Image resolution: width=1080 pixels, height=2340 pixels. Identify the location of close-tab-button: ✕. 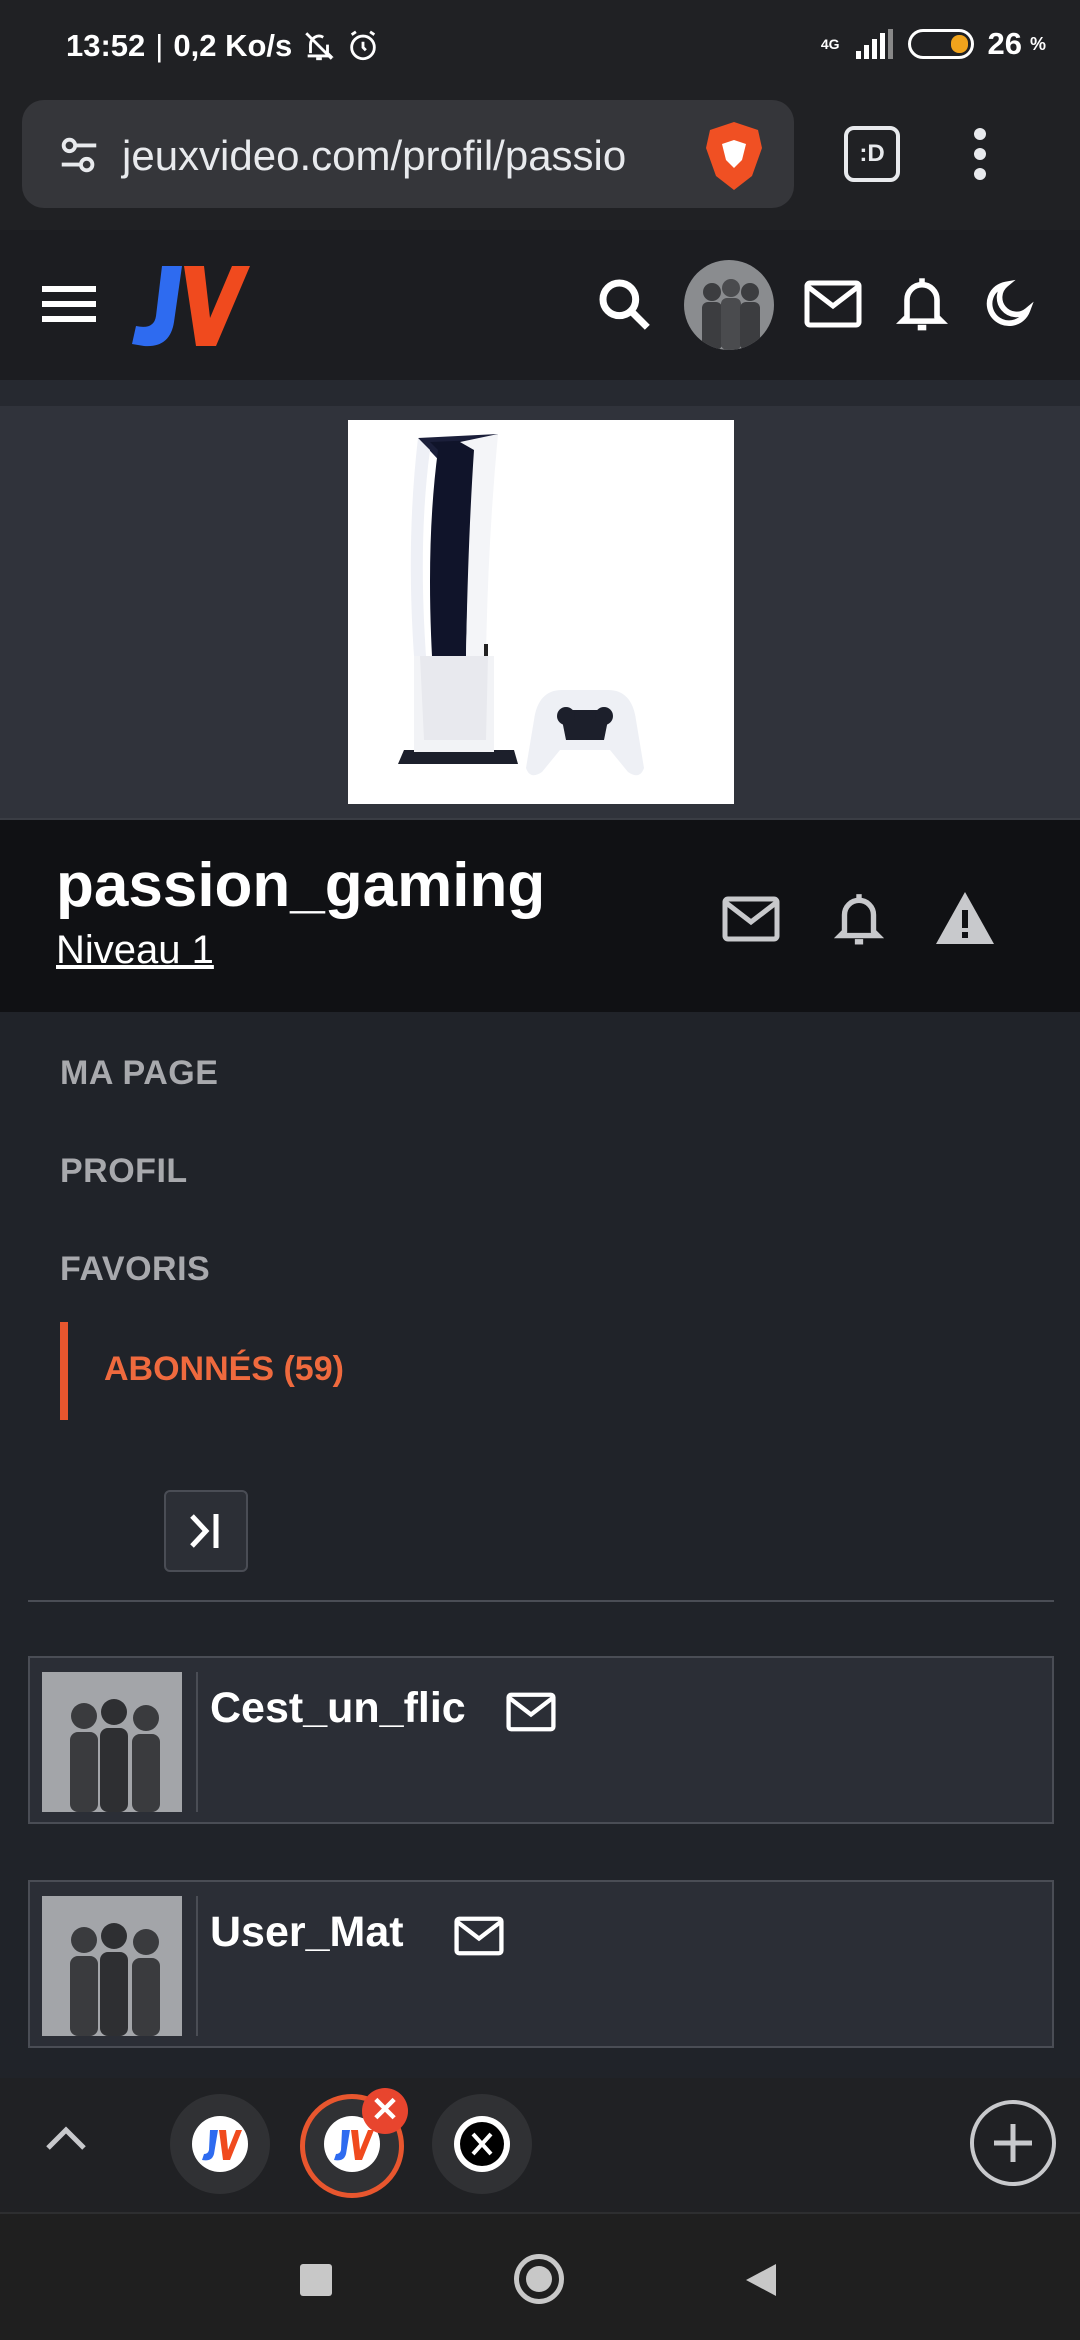
(385, 2111).